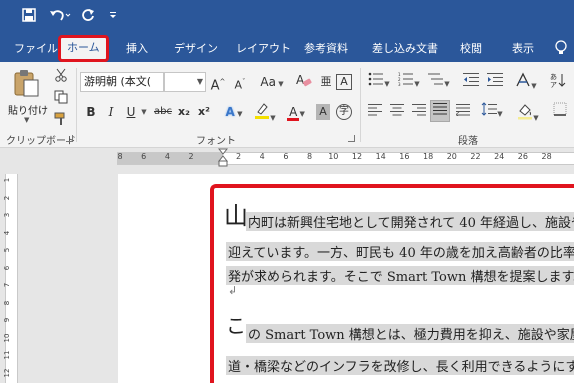  I want to click on svg-text: ア, so click(553, 84).